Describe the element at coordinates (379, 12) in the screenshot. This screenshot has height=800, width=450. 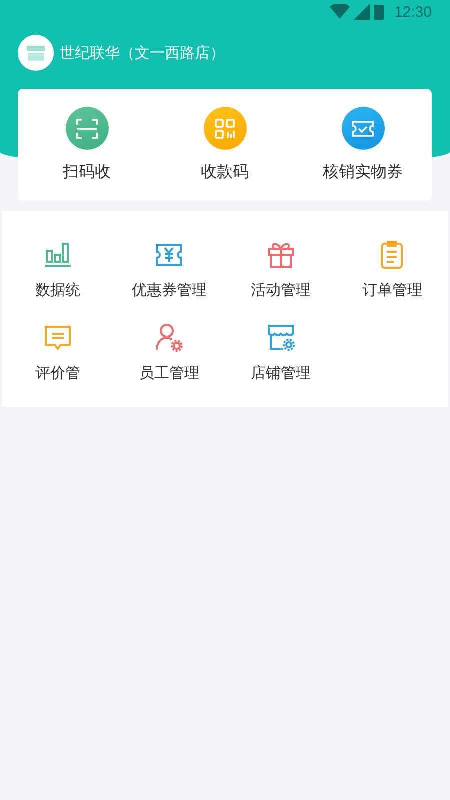
I see `battery-icon` at that location.